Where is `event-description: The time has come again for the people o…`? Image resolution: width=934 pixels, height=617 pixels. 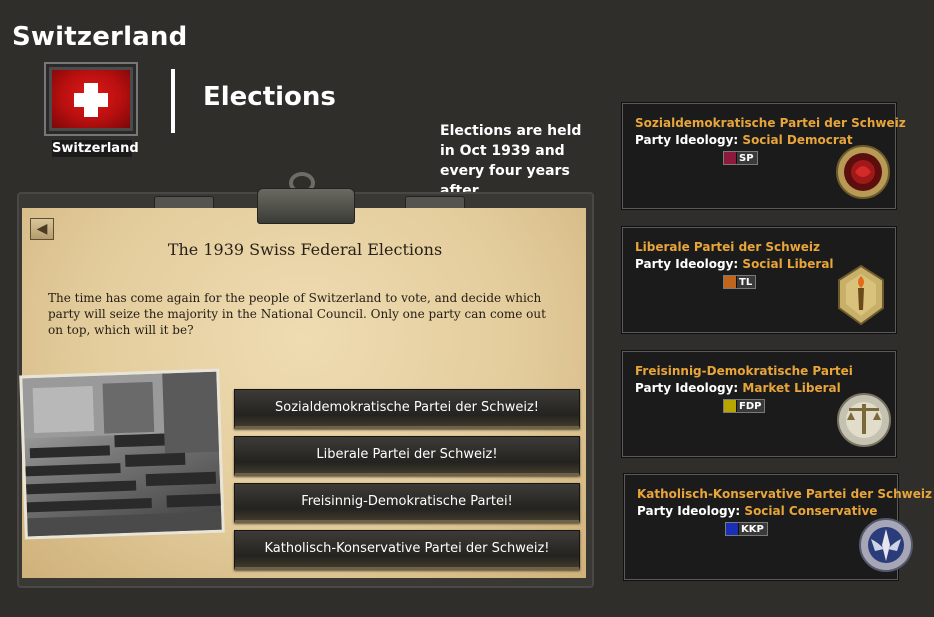
event-description: The time has come again for the people o… is located at coordinates (297, 314).